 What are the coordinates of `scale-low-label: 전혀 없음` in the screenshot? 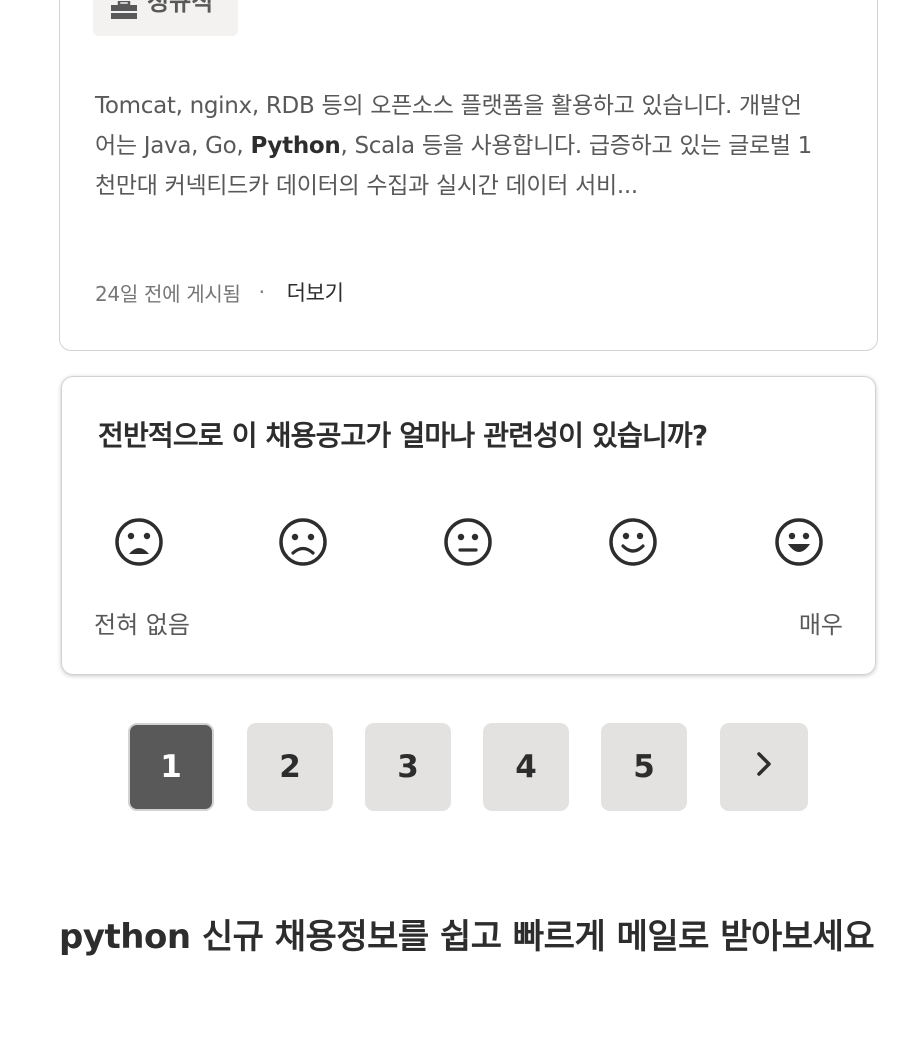 It's located at (142, 625).